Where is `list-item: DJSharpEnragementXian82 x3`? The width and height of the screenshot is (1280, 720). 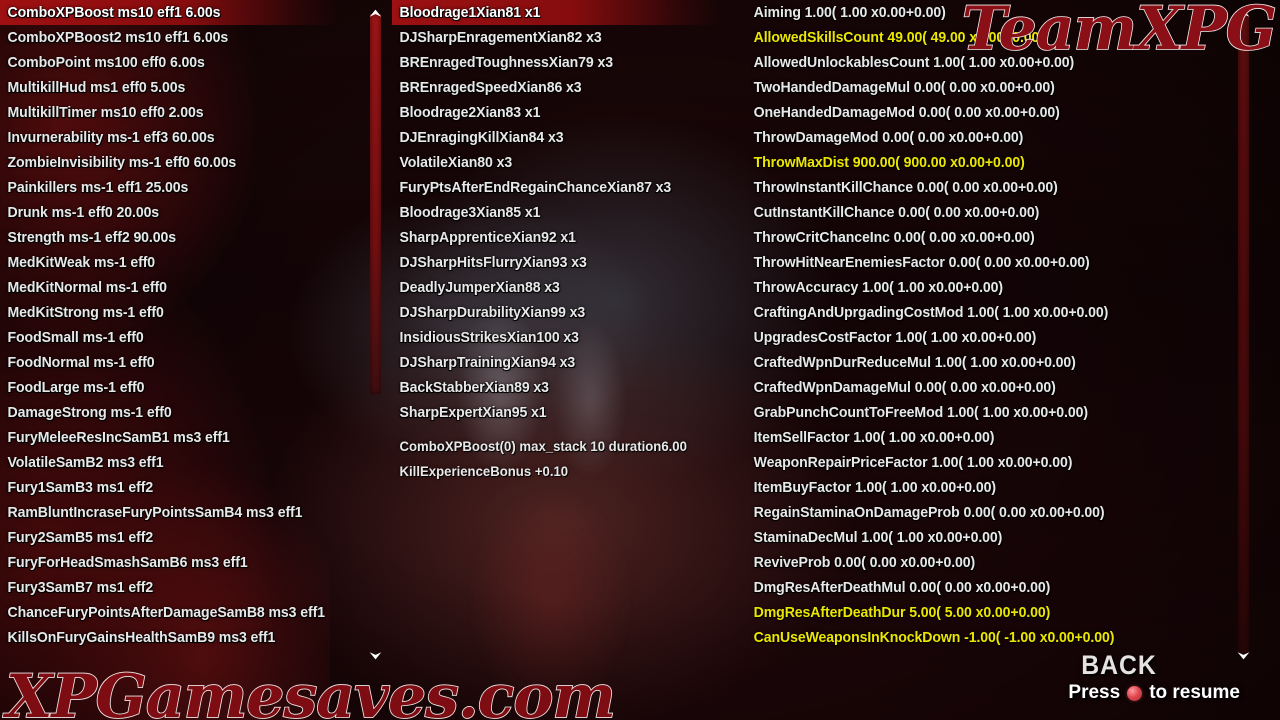 list-item: DJSharpEnragementXian82 x3 is located at coordinates (555, 37).